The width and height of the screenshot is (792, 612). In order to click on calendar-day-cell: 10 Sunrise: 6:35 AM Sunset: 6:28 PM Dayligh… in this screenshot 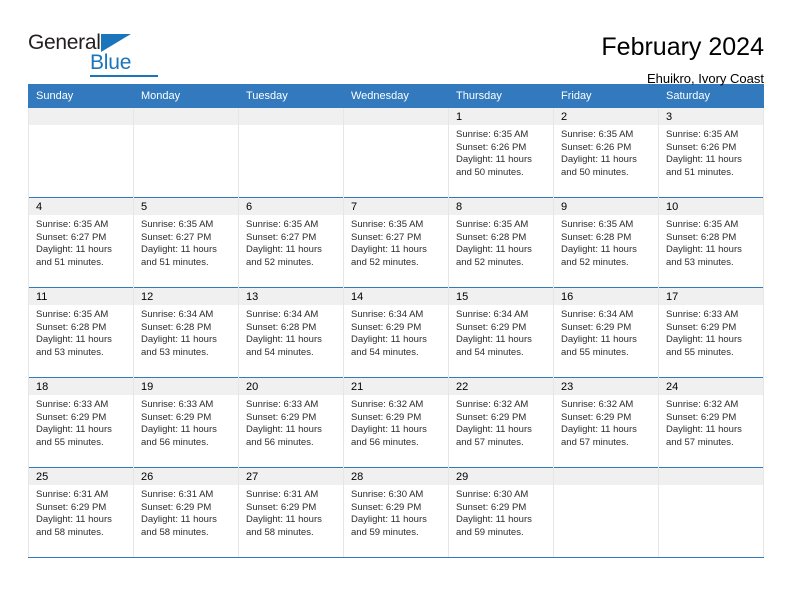, I will do `click(711, 242)`.